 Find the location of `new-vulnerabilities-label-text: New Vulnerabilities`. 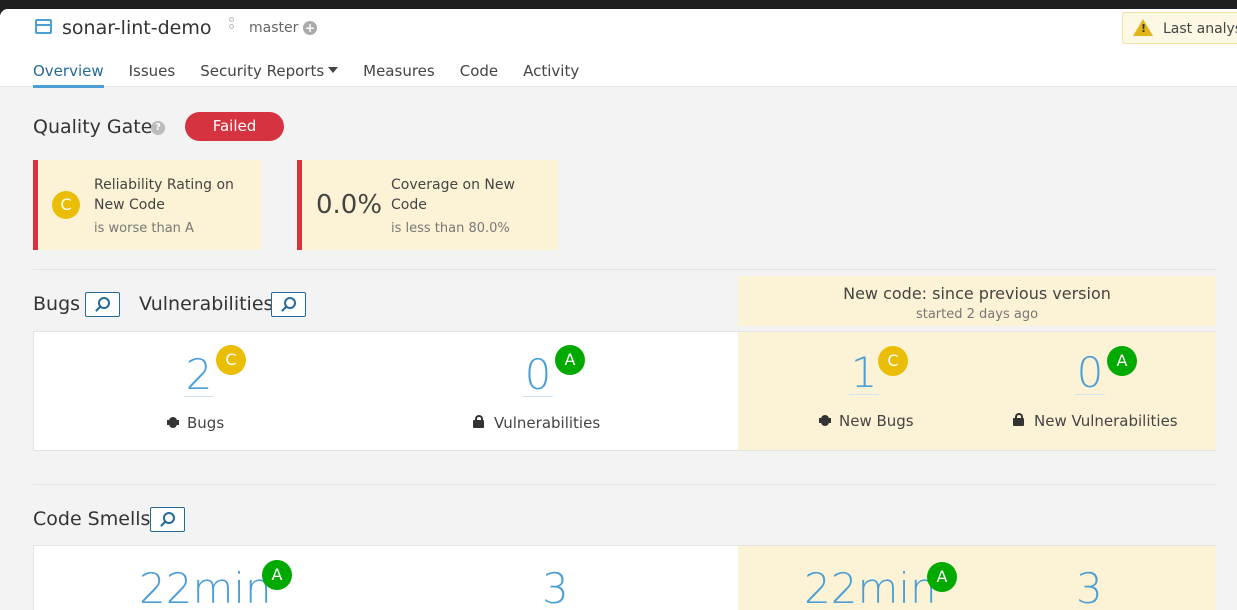

new-vulnerabilities-label-text: New Vulnerabilities is located at coordinates (1106, 421).